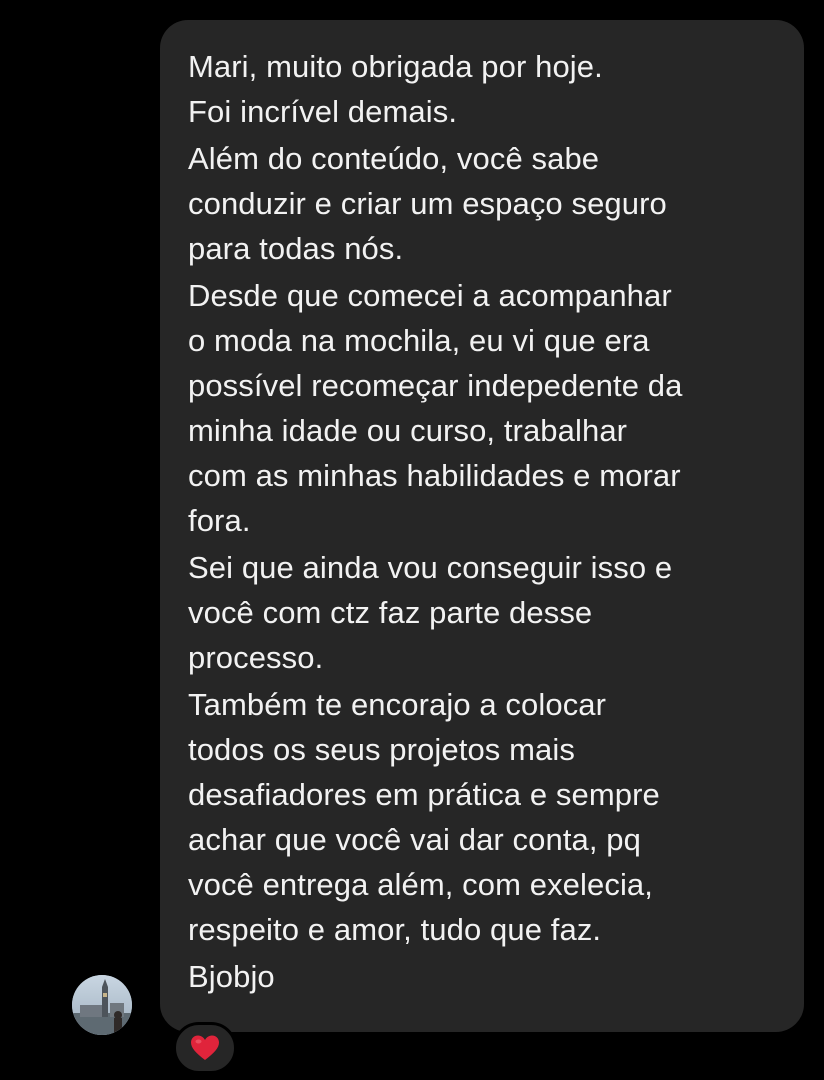  I want to click on message-line: Mari, muito obrigada por hoje., so click(395, 66).